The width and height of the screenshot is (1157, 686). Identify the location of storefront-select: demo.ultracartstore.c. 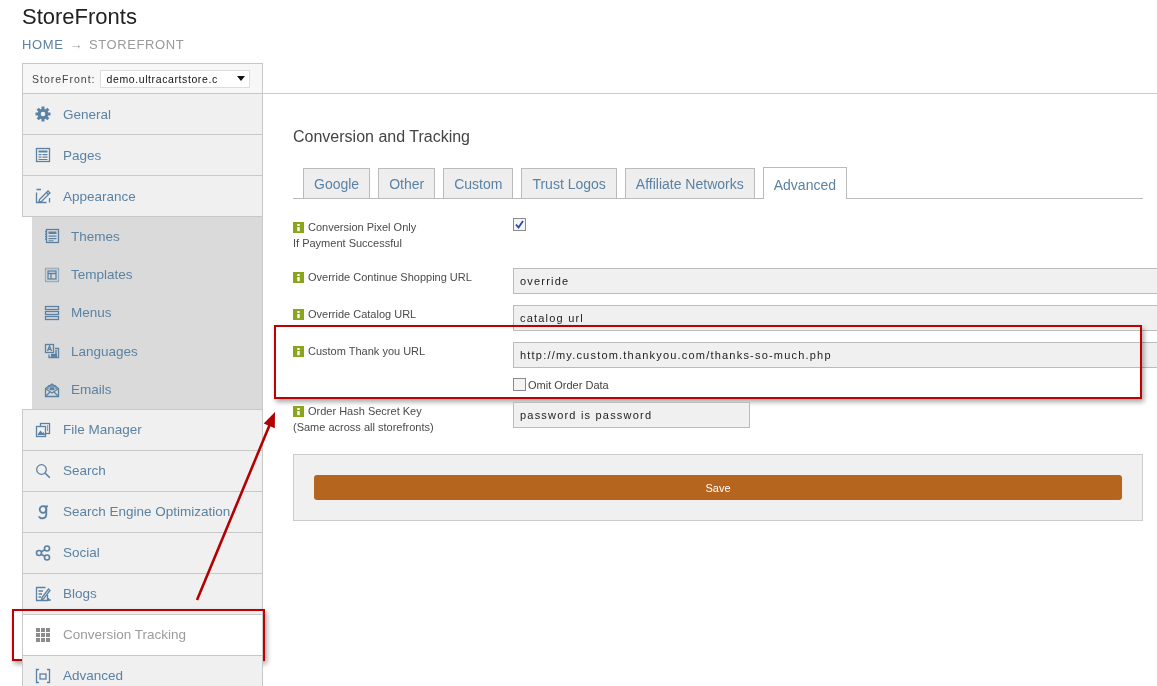
(174, 78).